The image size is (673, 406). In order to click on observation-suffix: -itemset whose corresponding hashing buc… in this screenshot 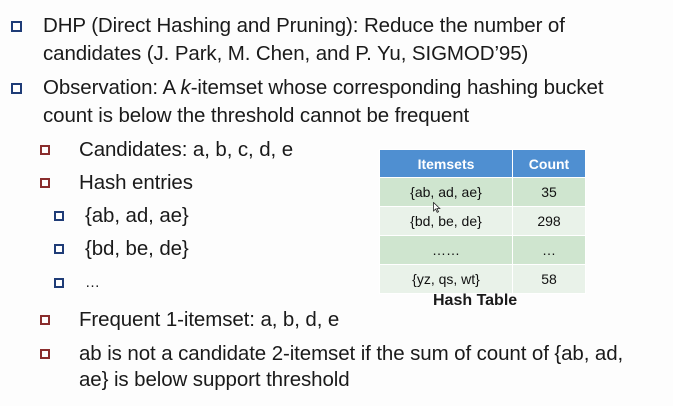, I will do `click(397, 87)`.